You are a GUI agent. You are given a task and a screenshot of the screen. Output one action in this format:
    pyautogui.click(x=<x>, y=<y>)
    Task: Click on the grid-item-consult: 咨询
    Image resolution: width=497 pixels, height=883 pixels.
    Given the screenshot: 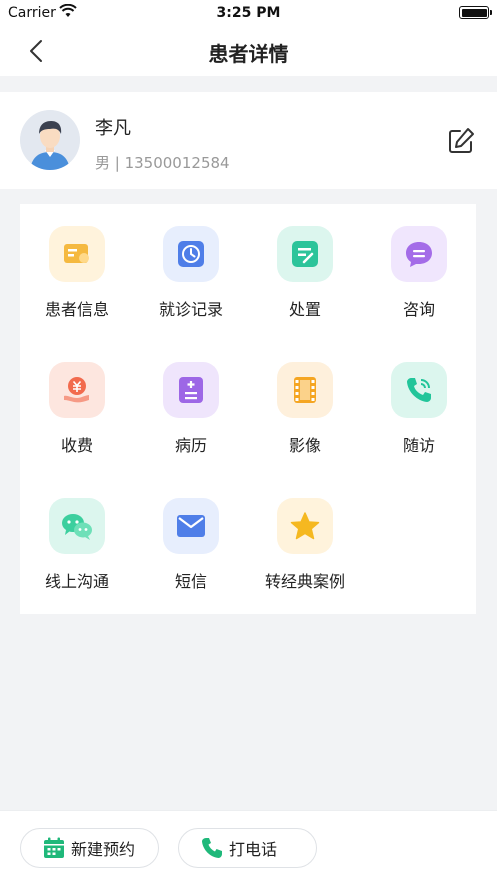 What is the action you would take?
    pyautogui.click(x=419, y=272)
    